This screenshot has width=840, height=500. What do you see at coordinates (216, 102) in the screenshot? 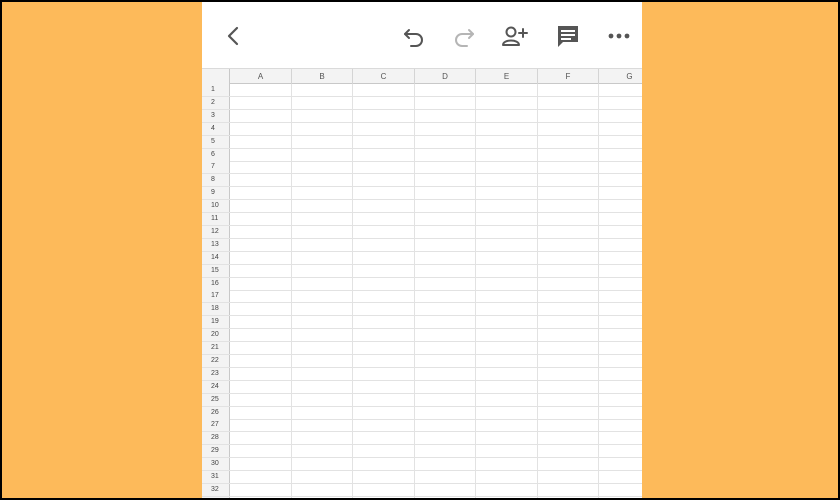
I see `row-header: 2` at bounding box center [216, 102].